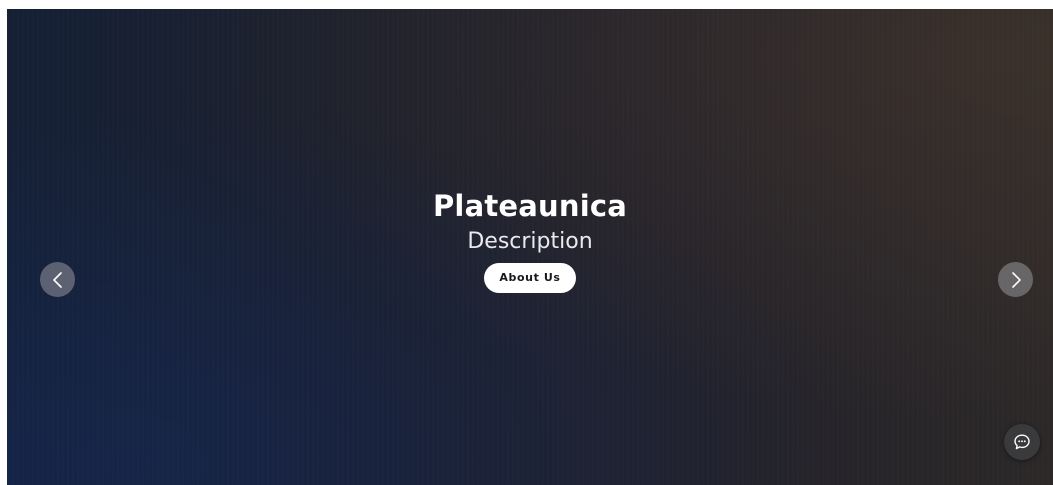 This screenshot has height=485, width=1053. I want to click on chevron-right-icon, so click(1016, 279).